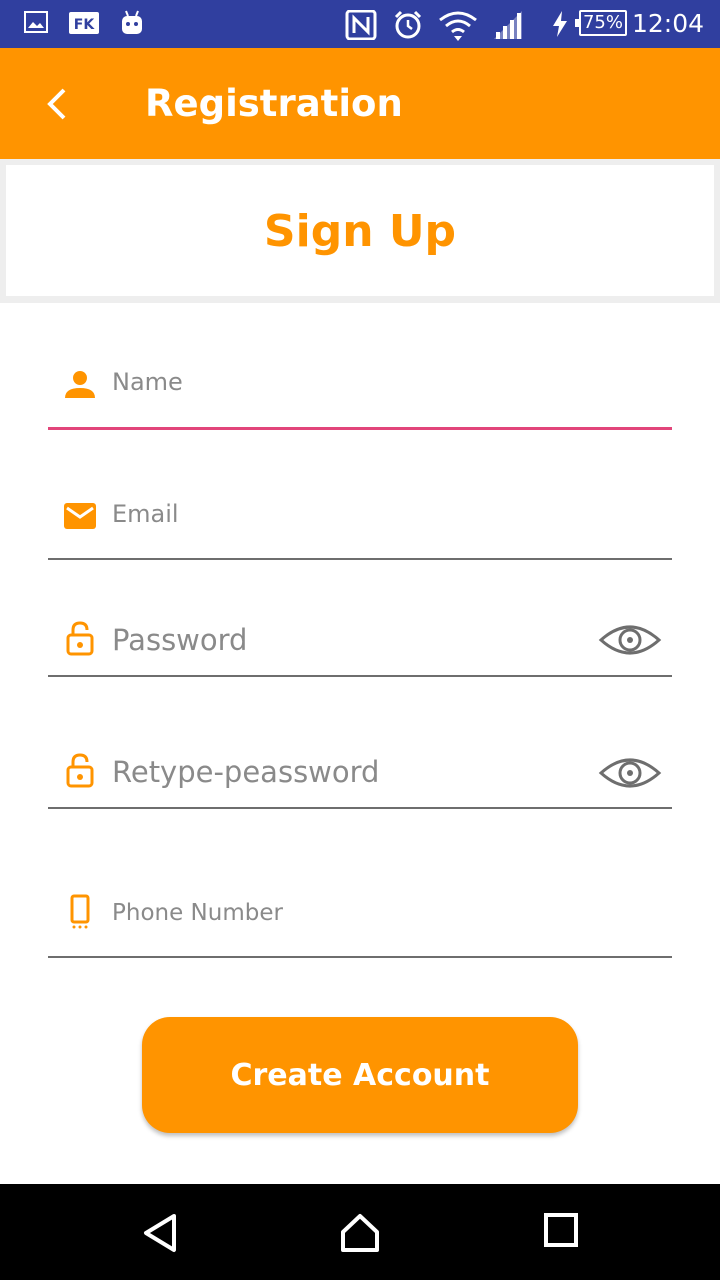 The width and height of the screenshot is (720, 1280). I want to click on phone-input, so click(382, 913).